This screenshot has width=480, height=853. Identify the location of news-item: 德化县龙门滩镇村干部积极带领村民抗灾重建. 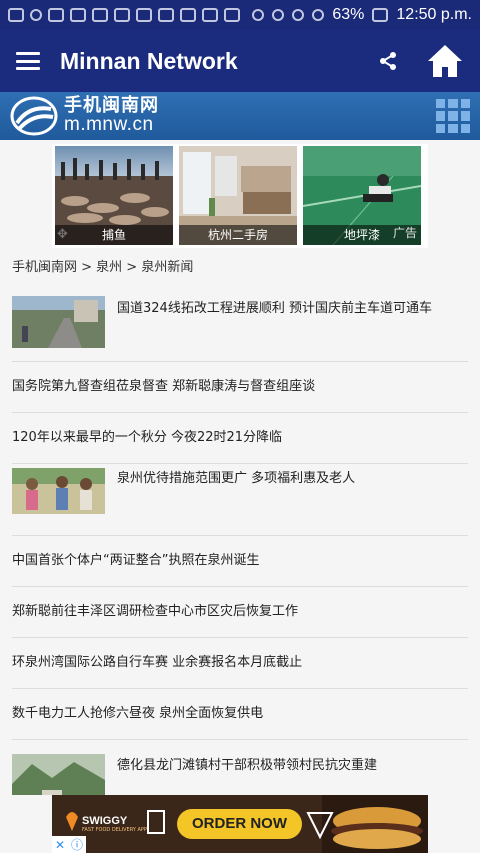
(240, 767).